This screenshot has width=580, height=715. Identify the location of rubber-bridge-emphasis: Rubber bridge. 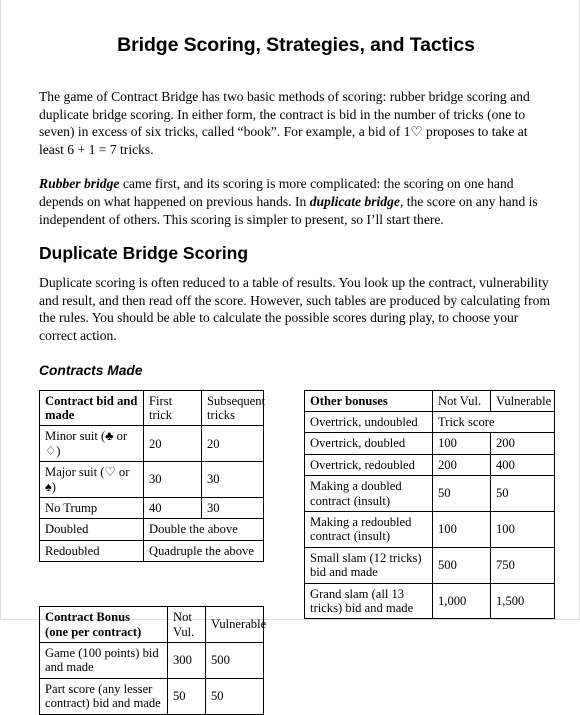
(79, 184).